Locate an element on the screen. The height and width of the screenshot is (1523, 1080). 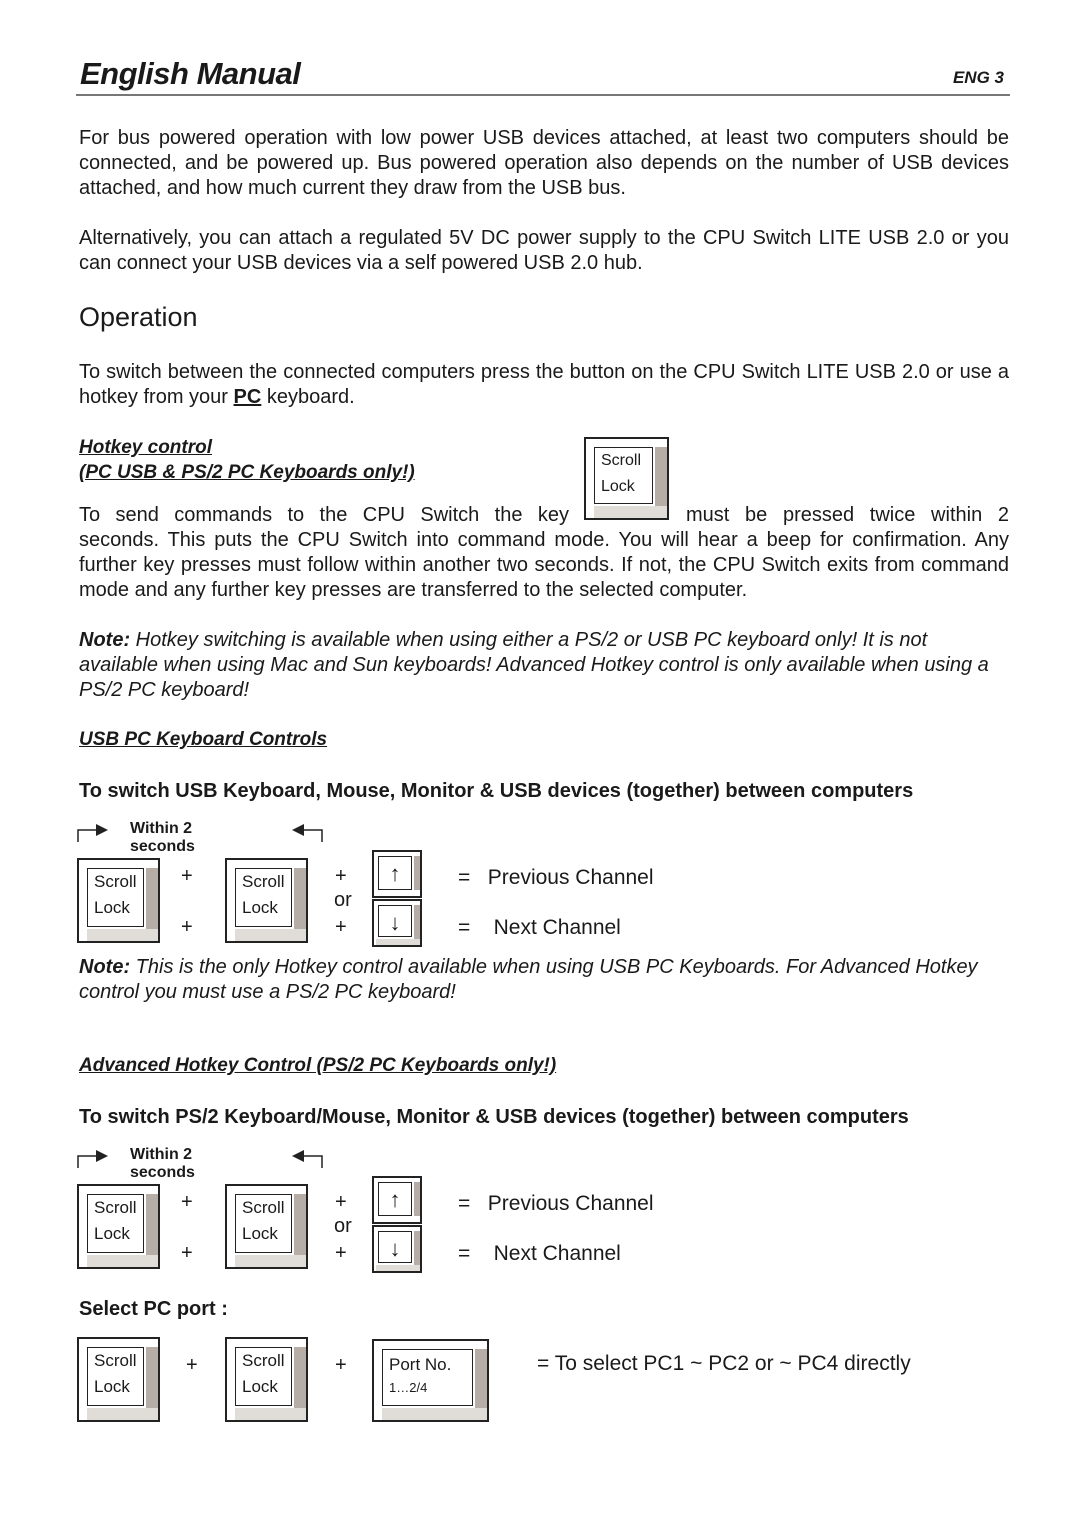
pc-emphasis: PC is located at coordinates (247, 397).